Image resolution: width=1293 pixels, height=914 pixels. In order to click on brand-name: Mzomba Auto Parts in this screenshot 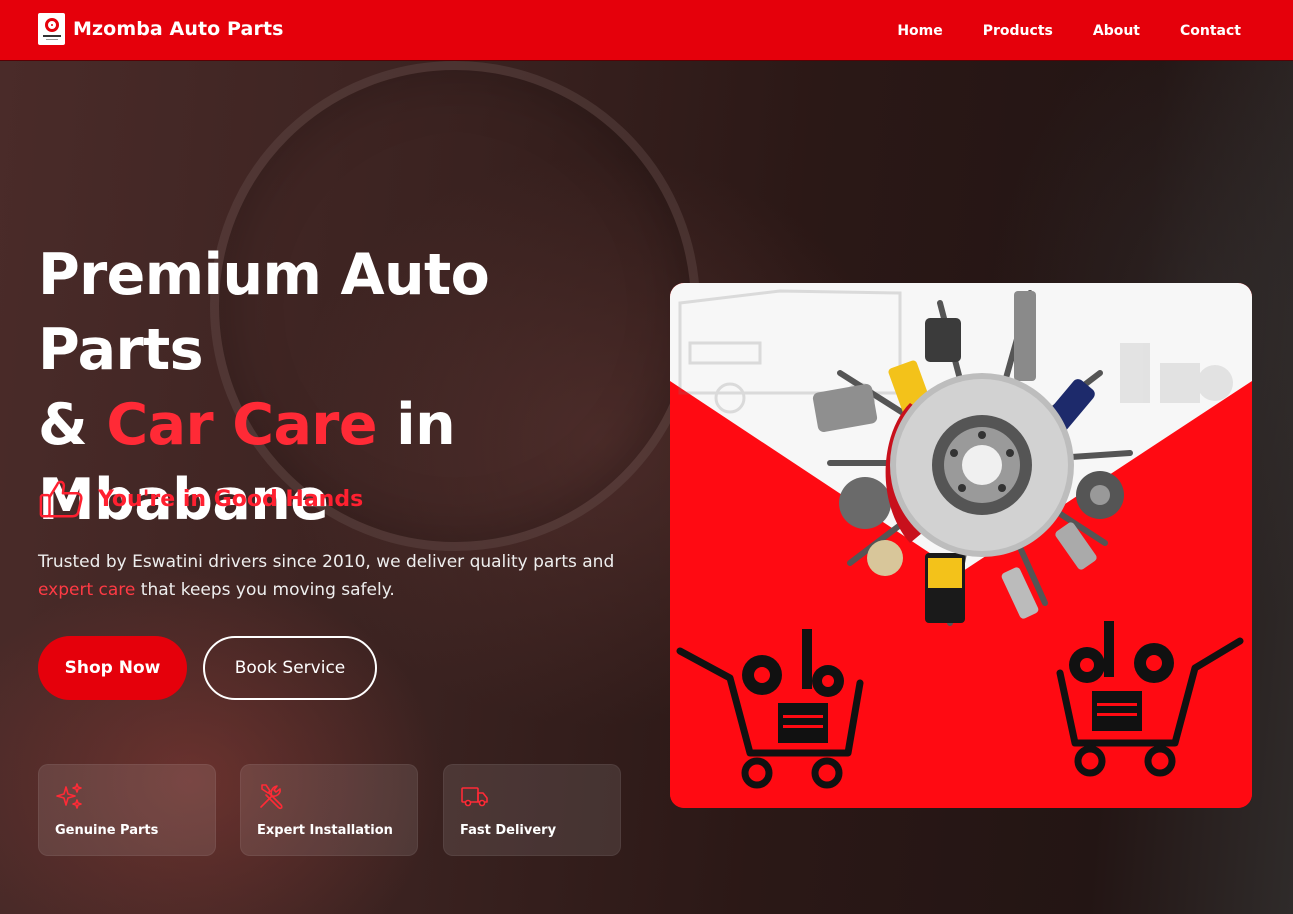, I will do `click(178, 29)`.